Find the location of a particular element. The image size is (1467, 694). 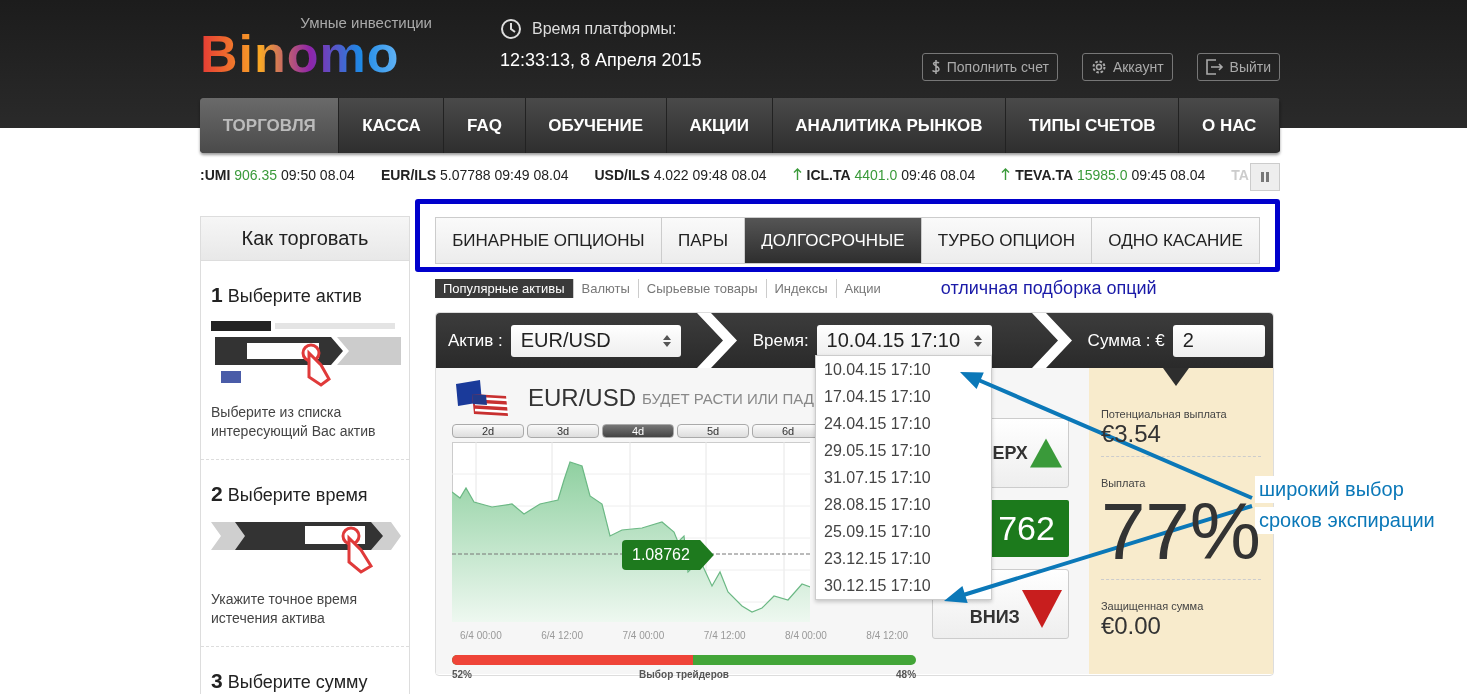

nav-tab: О НАС is located at coordinates (1229, 125).